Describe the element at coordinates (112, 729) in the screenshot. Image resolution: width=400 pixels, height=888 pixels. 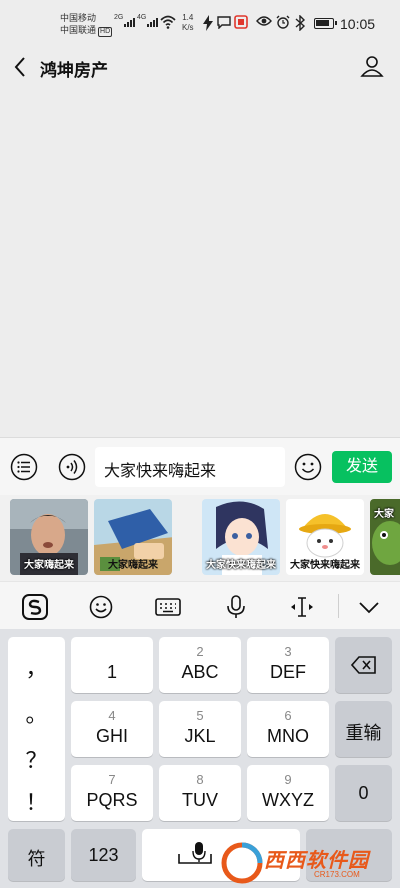
I see `key-4: 4 GHI` at that location.